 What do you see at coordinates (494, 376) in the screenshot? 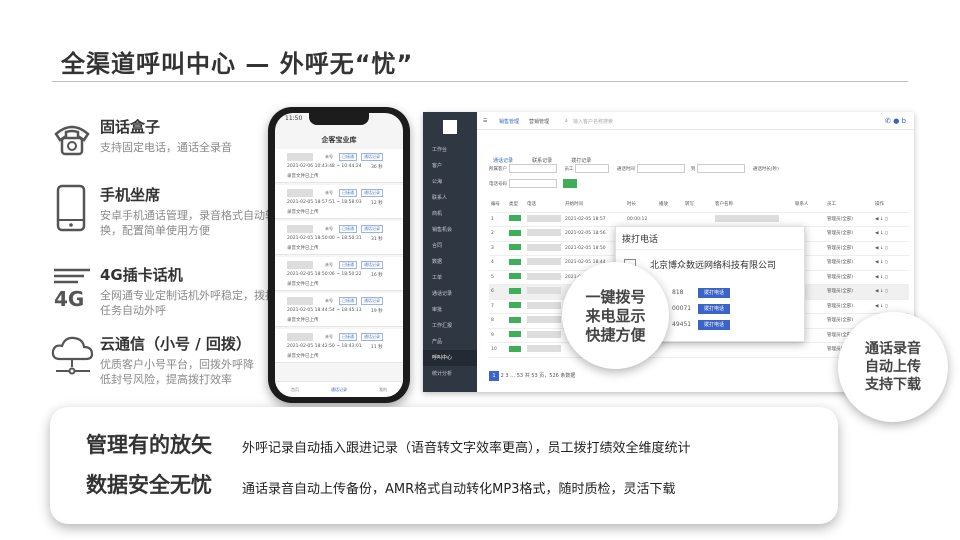
I see `page-current: 1` at bounding box center [494, 376].